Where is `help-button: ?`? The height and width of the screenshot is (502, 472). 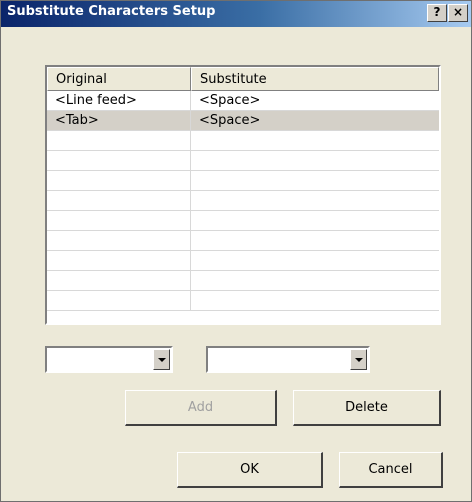
help-button: ? is located at coordinates (437, 13).